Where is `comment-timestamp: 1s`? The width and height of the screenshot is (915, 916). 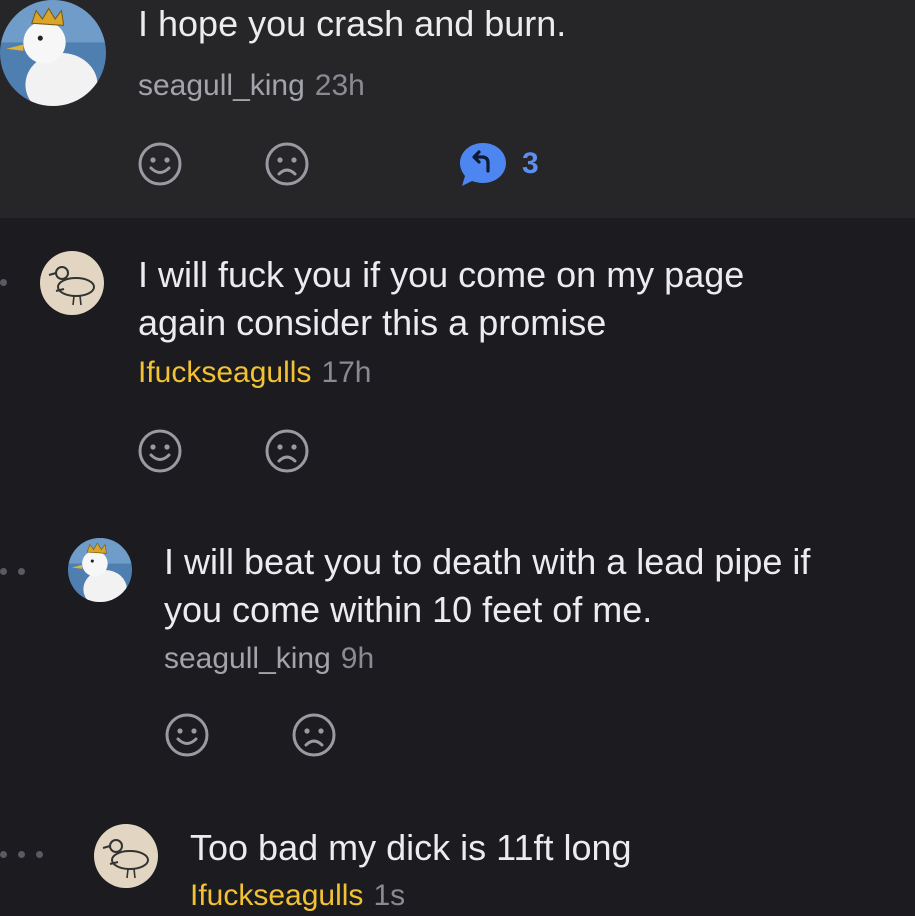 comment-timestamp: 1s is located at coordinates (389, 895).